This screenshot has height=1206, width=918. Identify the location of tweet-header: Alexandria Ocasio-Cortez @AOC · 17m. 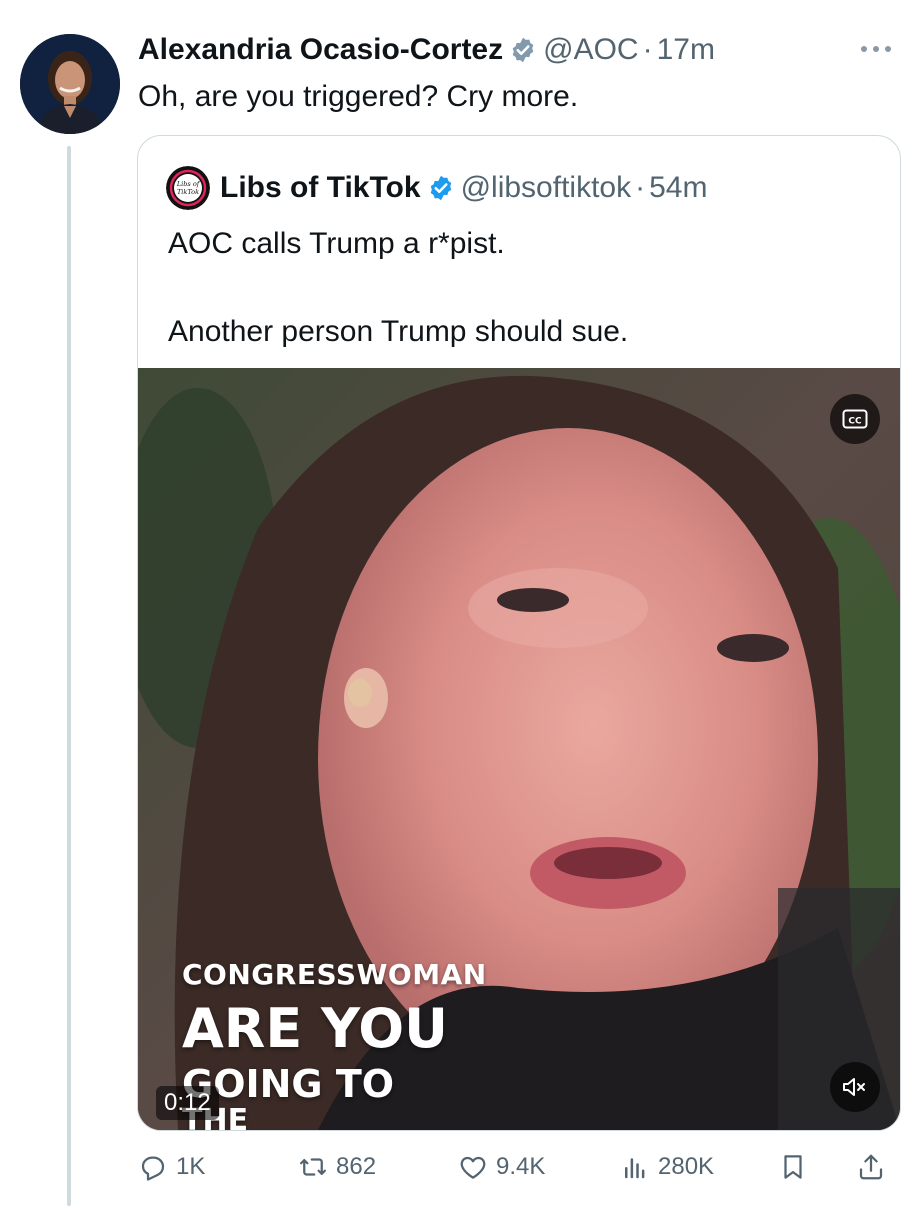
(426, 50).